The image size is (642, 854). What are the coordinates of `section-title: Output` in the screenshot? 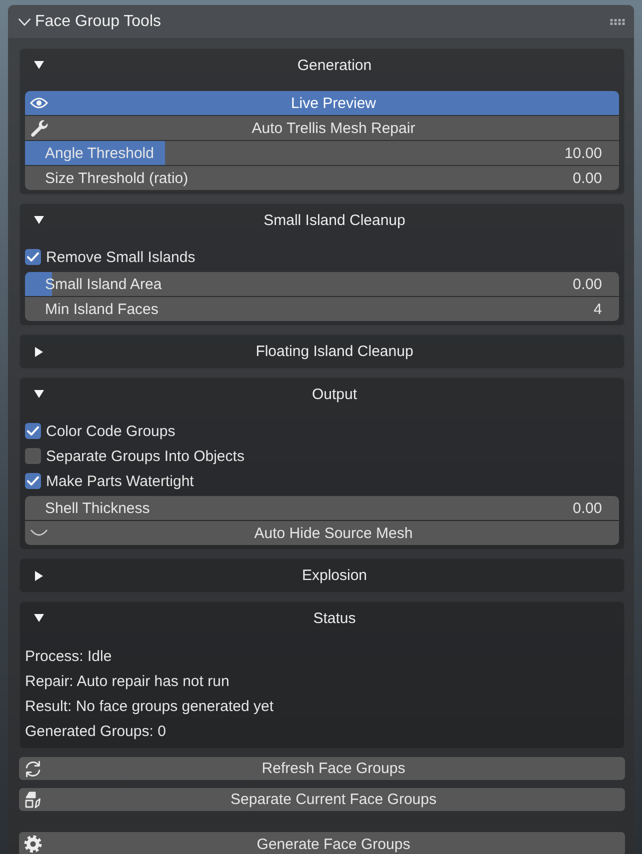 It's located at (335, 394).